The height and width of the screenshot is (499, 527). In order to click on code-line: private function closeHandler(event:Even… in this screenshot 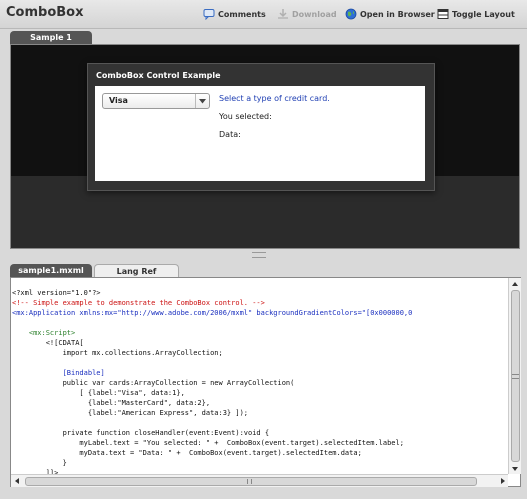, I will do `click(141, 433)`.